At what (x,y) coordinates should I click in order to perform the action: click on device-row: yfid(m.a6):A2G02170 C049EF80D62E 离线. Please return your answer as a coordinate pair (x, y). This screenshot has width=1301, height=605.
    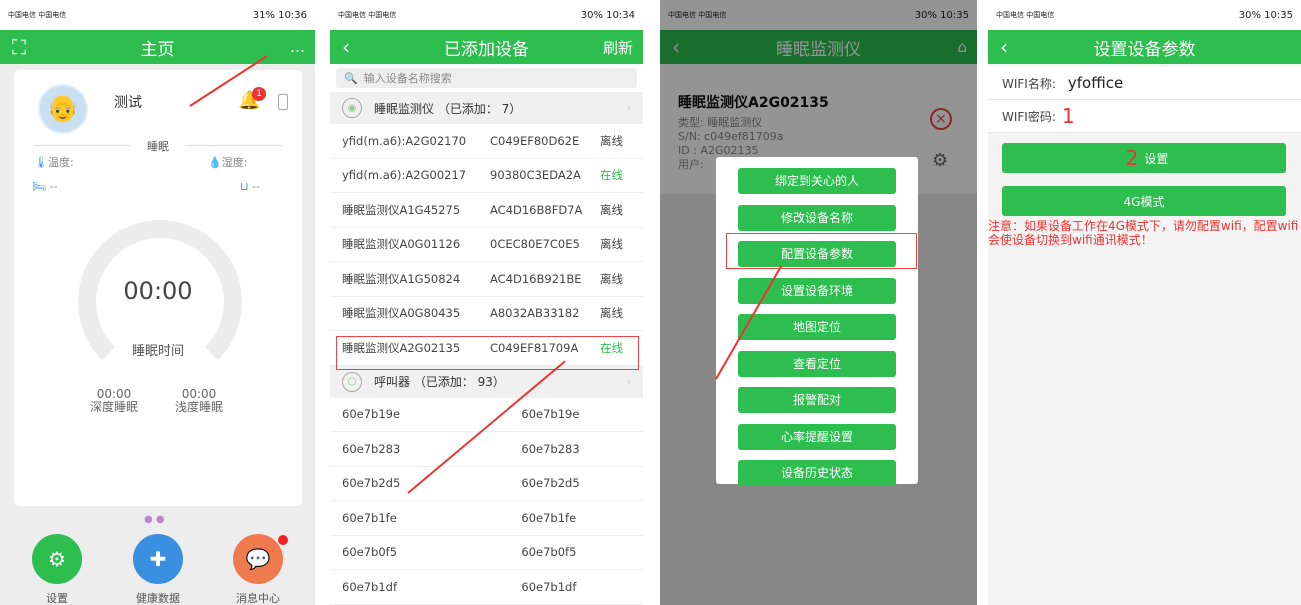
    Looking at the image, I should click on (486, 141).